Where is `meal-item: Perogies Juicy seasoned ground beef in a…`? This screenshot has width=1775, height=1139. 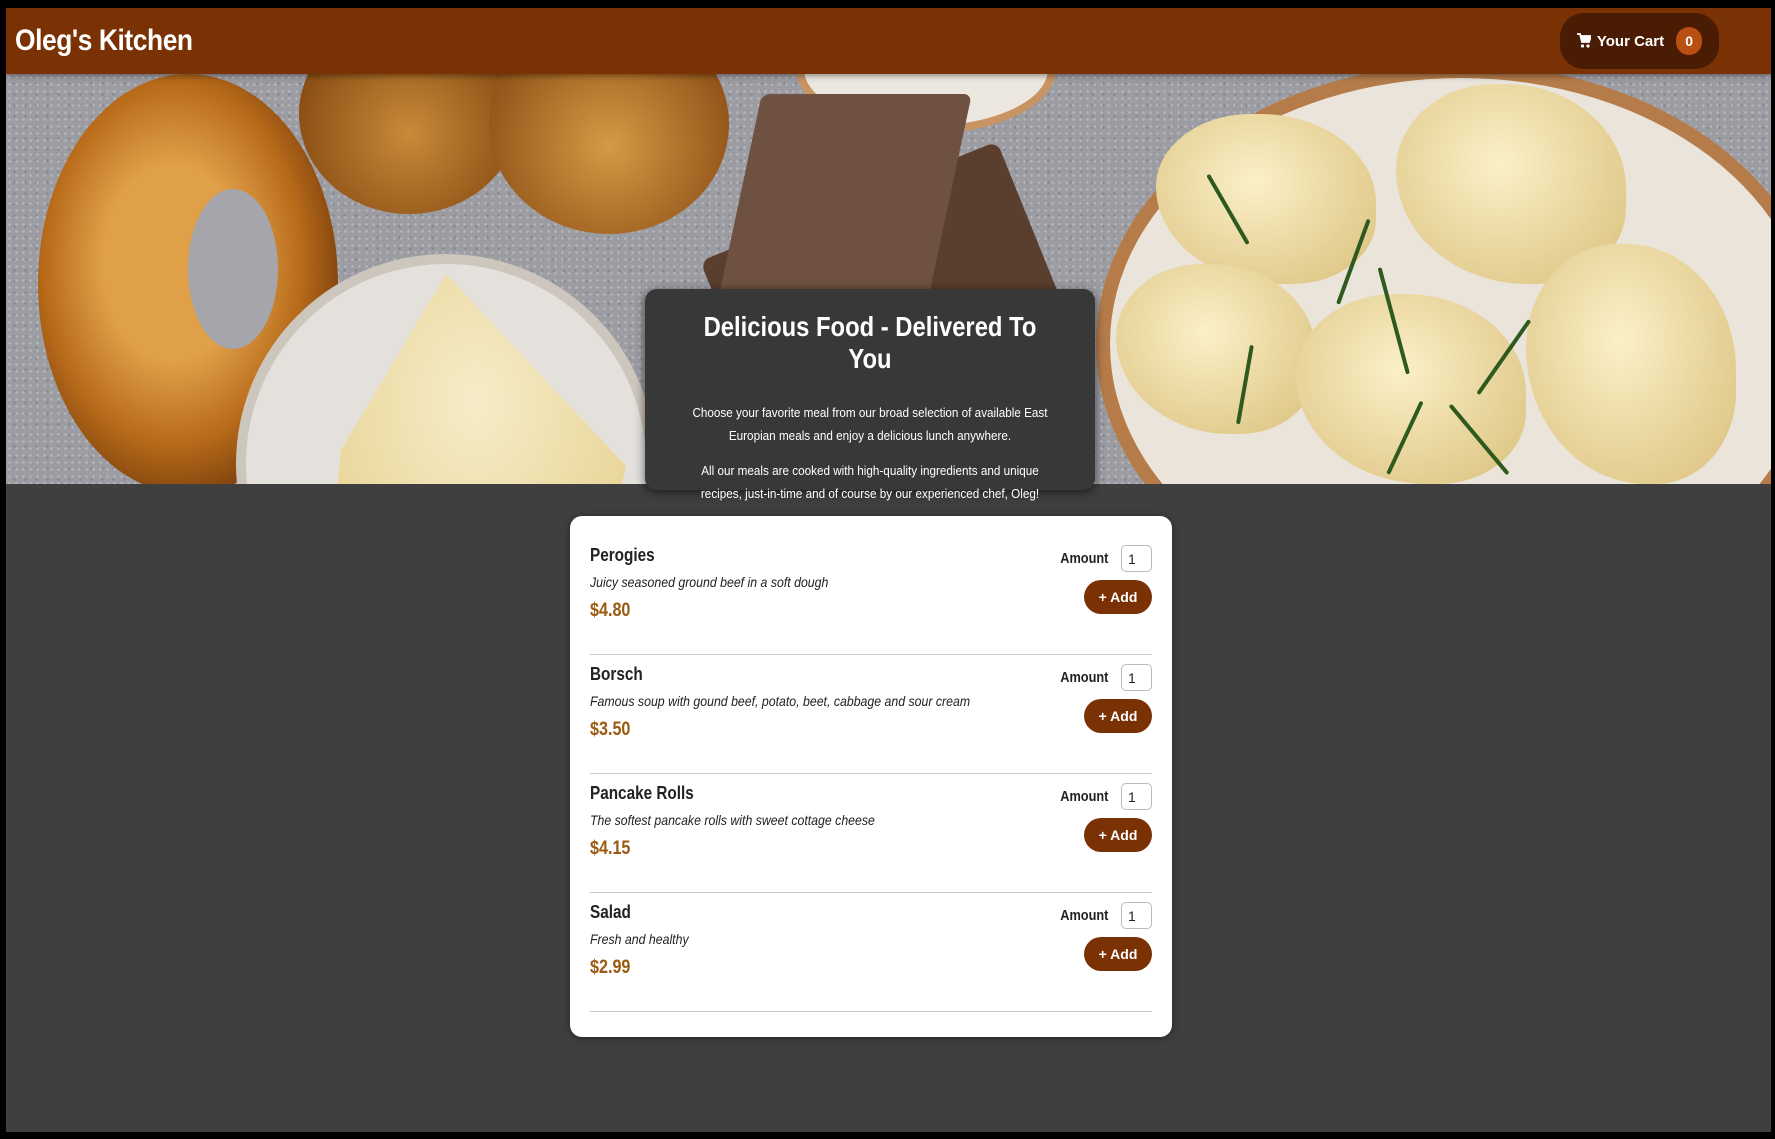
meal-item: Perogies Juicy seasoned ground beef in a… is located at coordinates (871, 595).